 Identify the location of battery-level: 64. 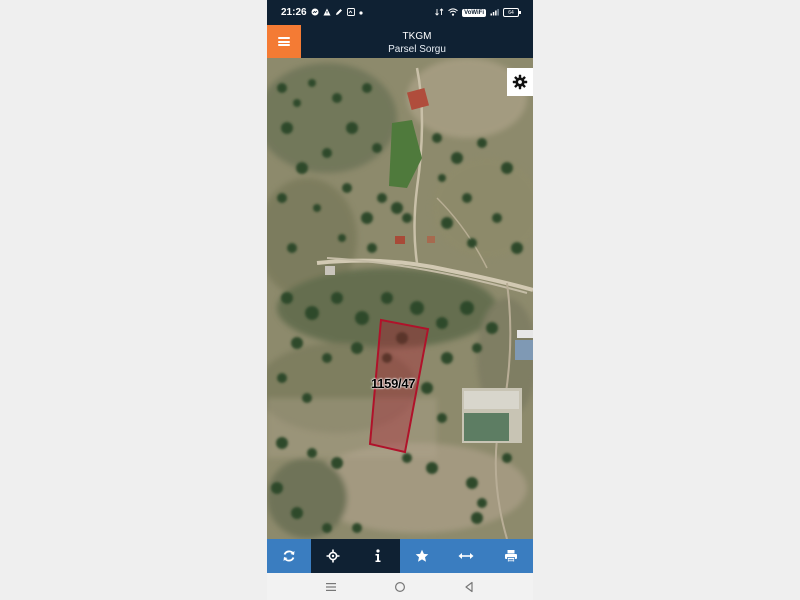
(511, 12).